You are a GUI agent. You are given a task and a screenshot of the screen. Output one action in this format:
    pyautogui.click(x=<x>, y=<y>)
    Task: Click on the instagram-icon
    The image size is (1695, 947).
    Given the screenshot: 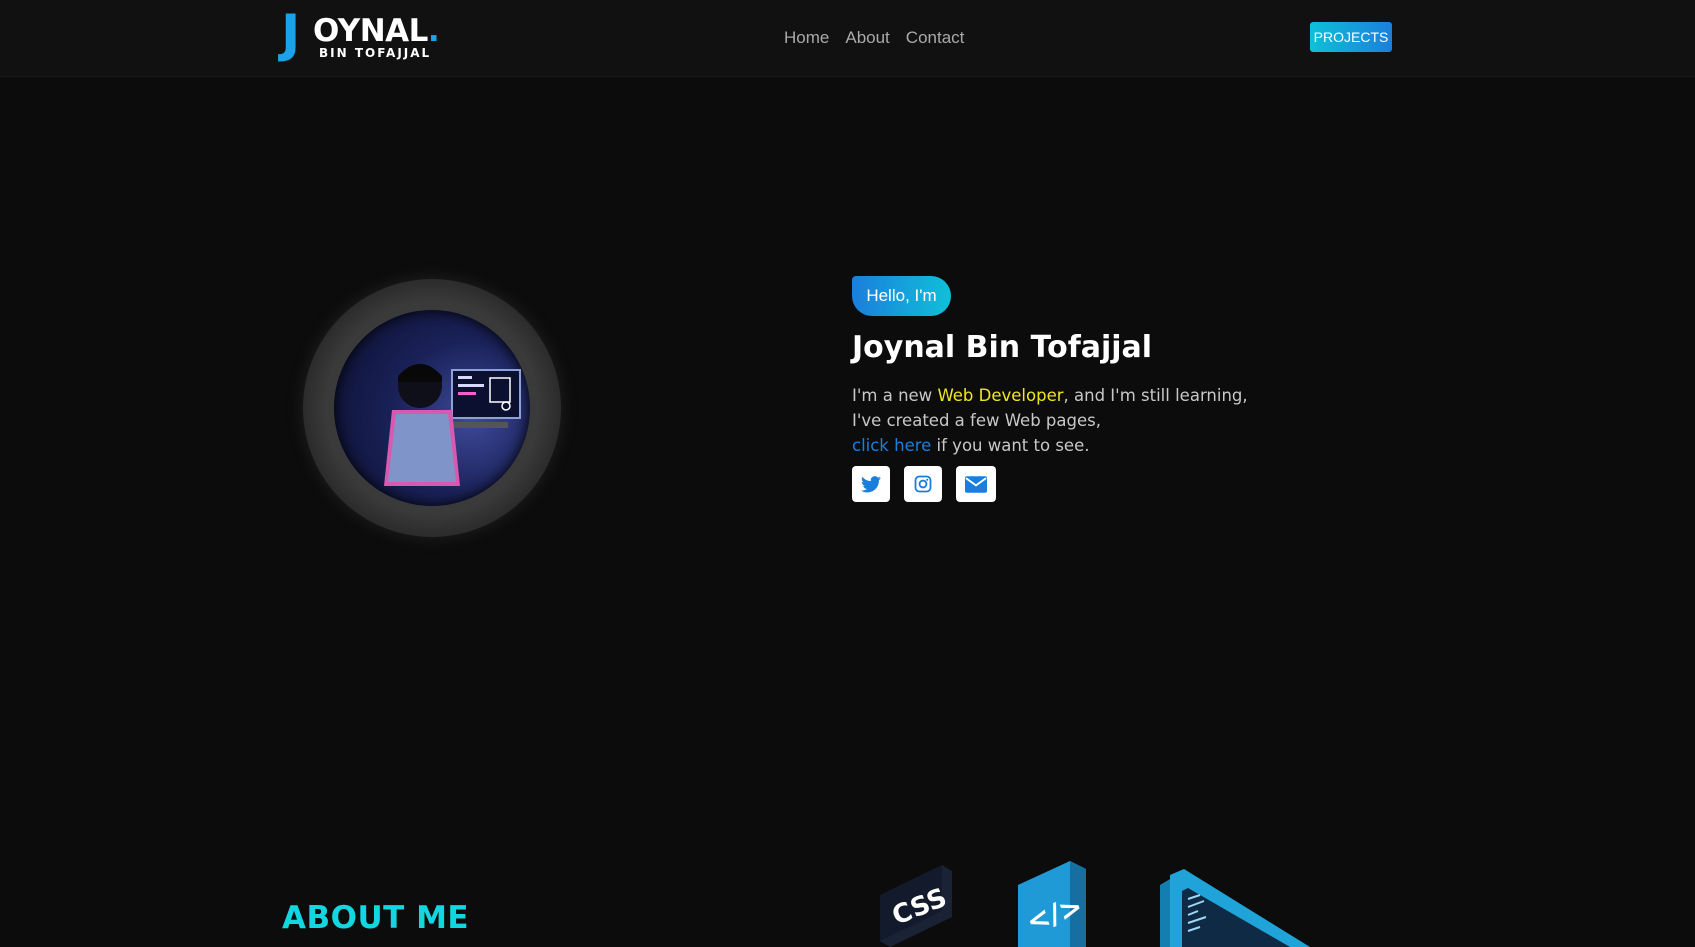 What is the action you would take?
    pyautogui.click(x=923, y=484)
    